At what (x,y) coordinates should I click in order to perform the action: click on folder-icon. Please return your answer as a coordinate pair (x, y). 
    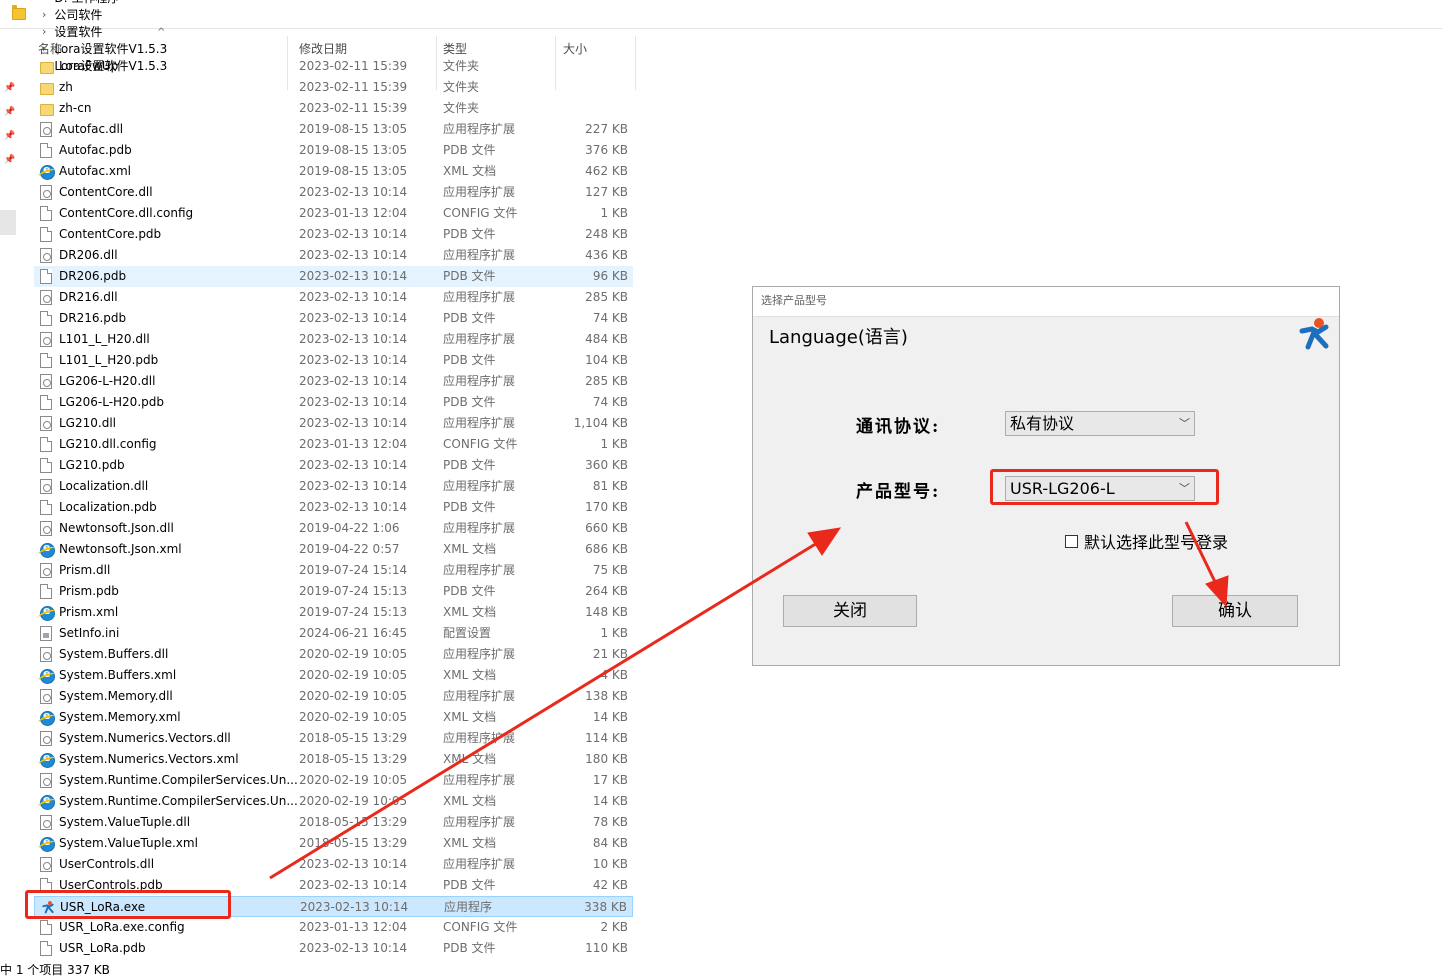
    Looking at the image, I should click on (47, 110).